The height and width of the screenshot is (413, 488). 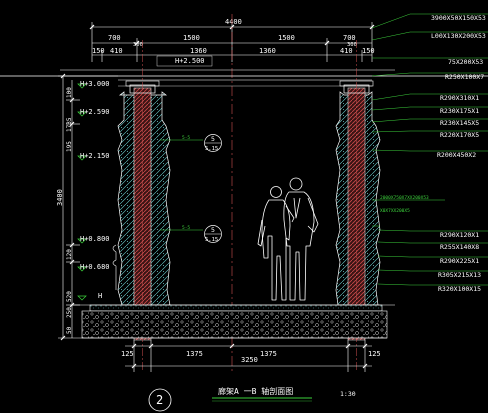 What do you see at coordinates (186, 138) in the screenshot?
I see `callout-upper-label: 5-5` at bounding box center [186, 138].